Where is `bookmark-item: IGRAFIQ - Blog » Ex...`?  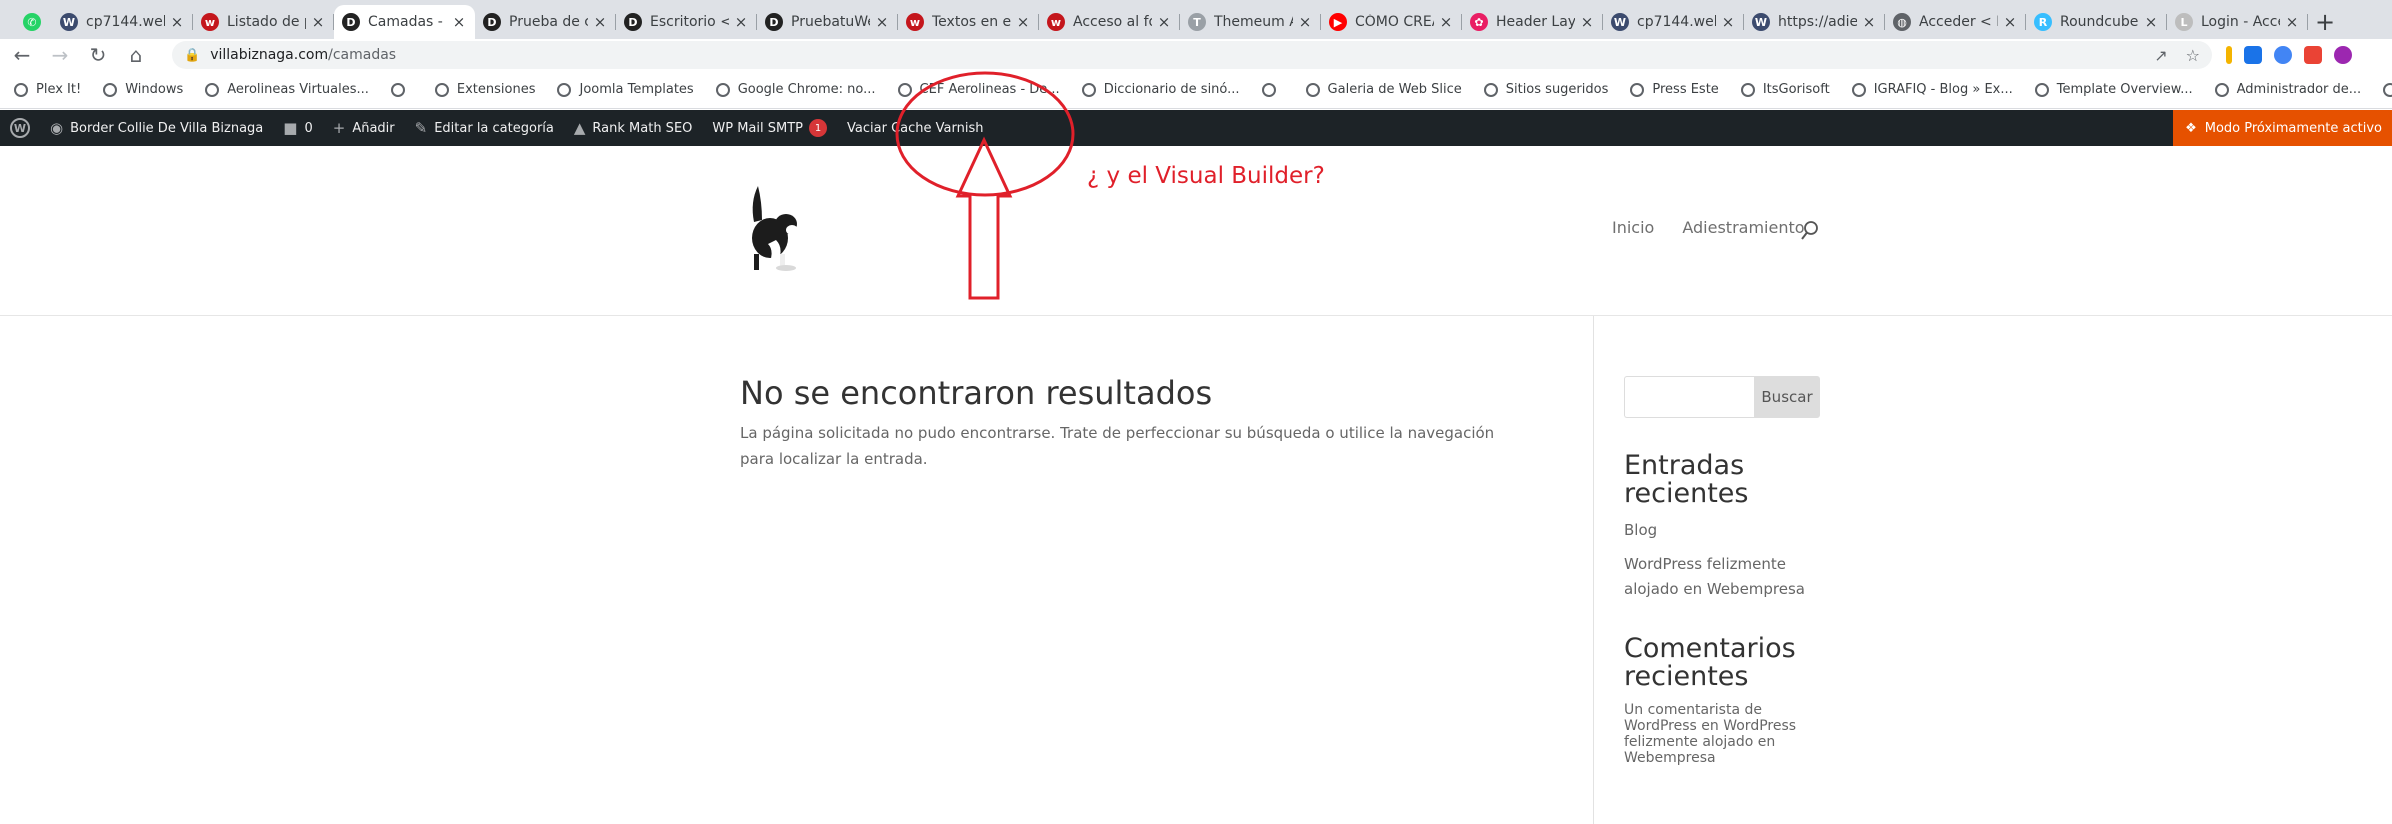
bookmark-item: IGRAFIQ - Blog » Ex... is located at coordinates (1932, 89).